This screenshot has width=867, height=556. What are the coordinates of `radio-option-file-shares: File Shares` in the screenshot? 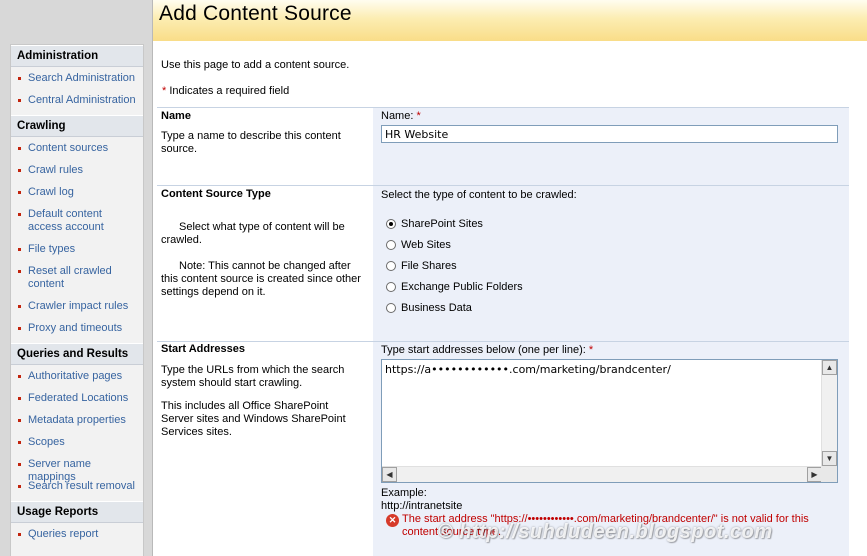 It's located at (421, 266).